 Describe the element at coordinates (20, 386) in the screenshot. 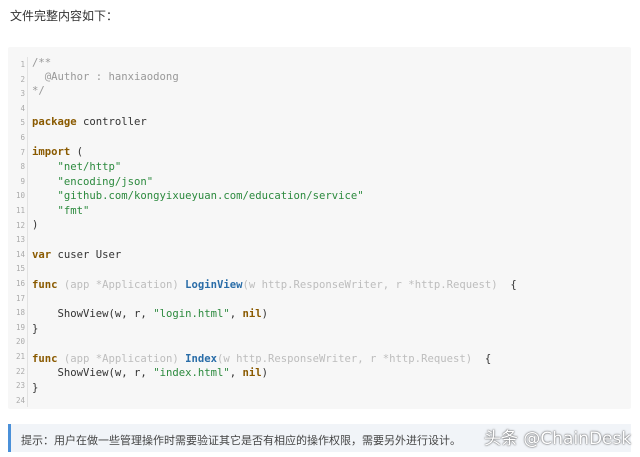

I see `line-number: 23` at that location.